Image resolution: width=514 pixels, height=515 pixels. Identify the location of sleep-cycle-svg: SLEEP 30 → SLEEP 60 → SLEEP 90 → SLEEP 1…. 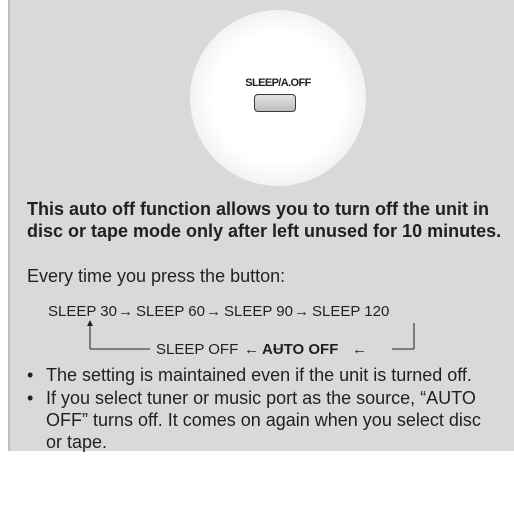
(231, 329).